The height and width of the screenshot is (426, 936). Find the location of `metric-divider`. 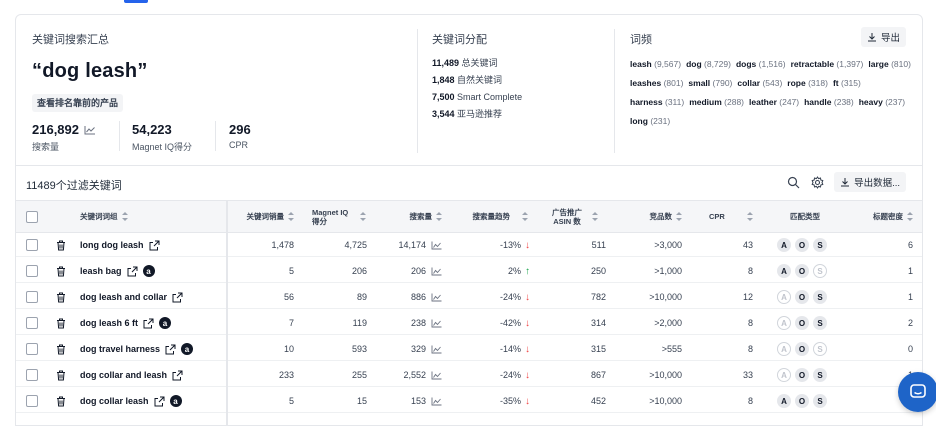

metric-divider is located at coordinates (119, 136).